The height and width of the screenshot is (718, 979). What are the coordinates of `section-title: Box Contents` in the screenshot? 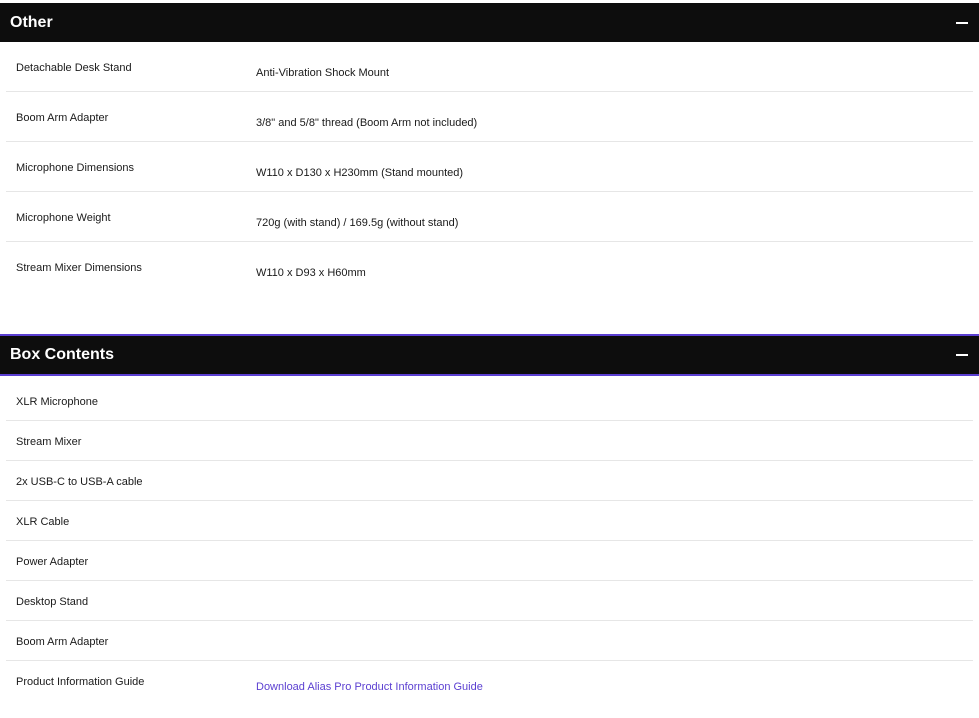 It's located at (62, 354).